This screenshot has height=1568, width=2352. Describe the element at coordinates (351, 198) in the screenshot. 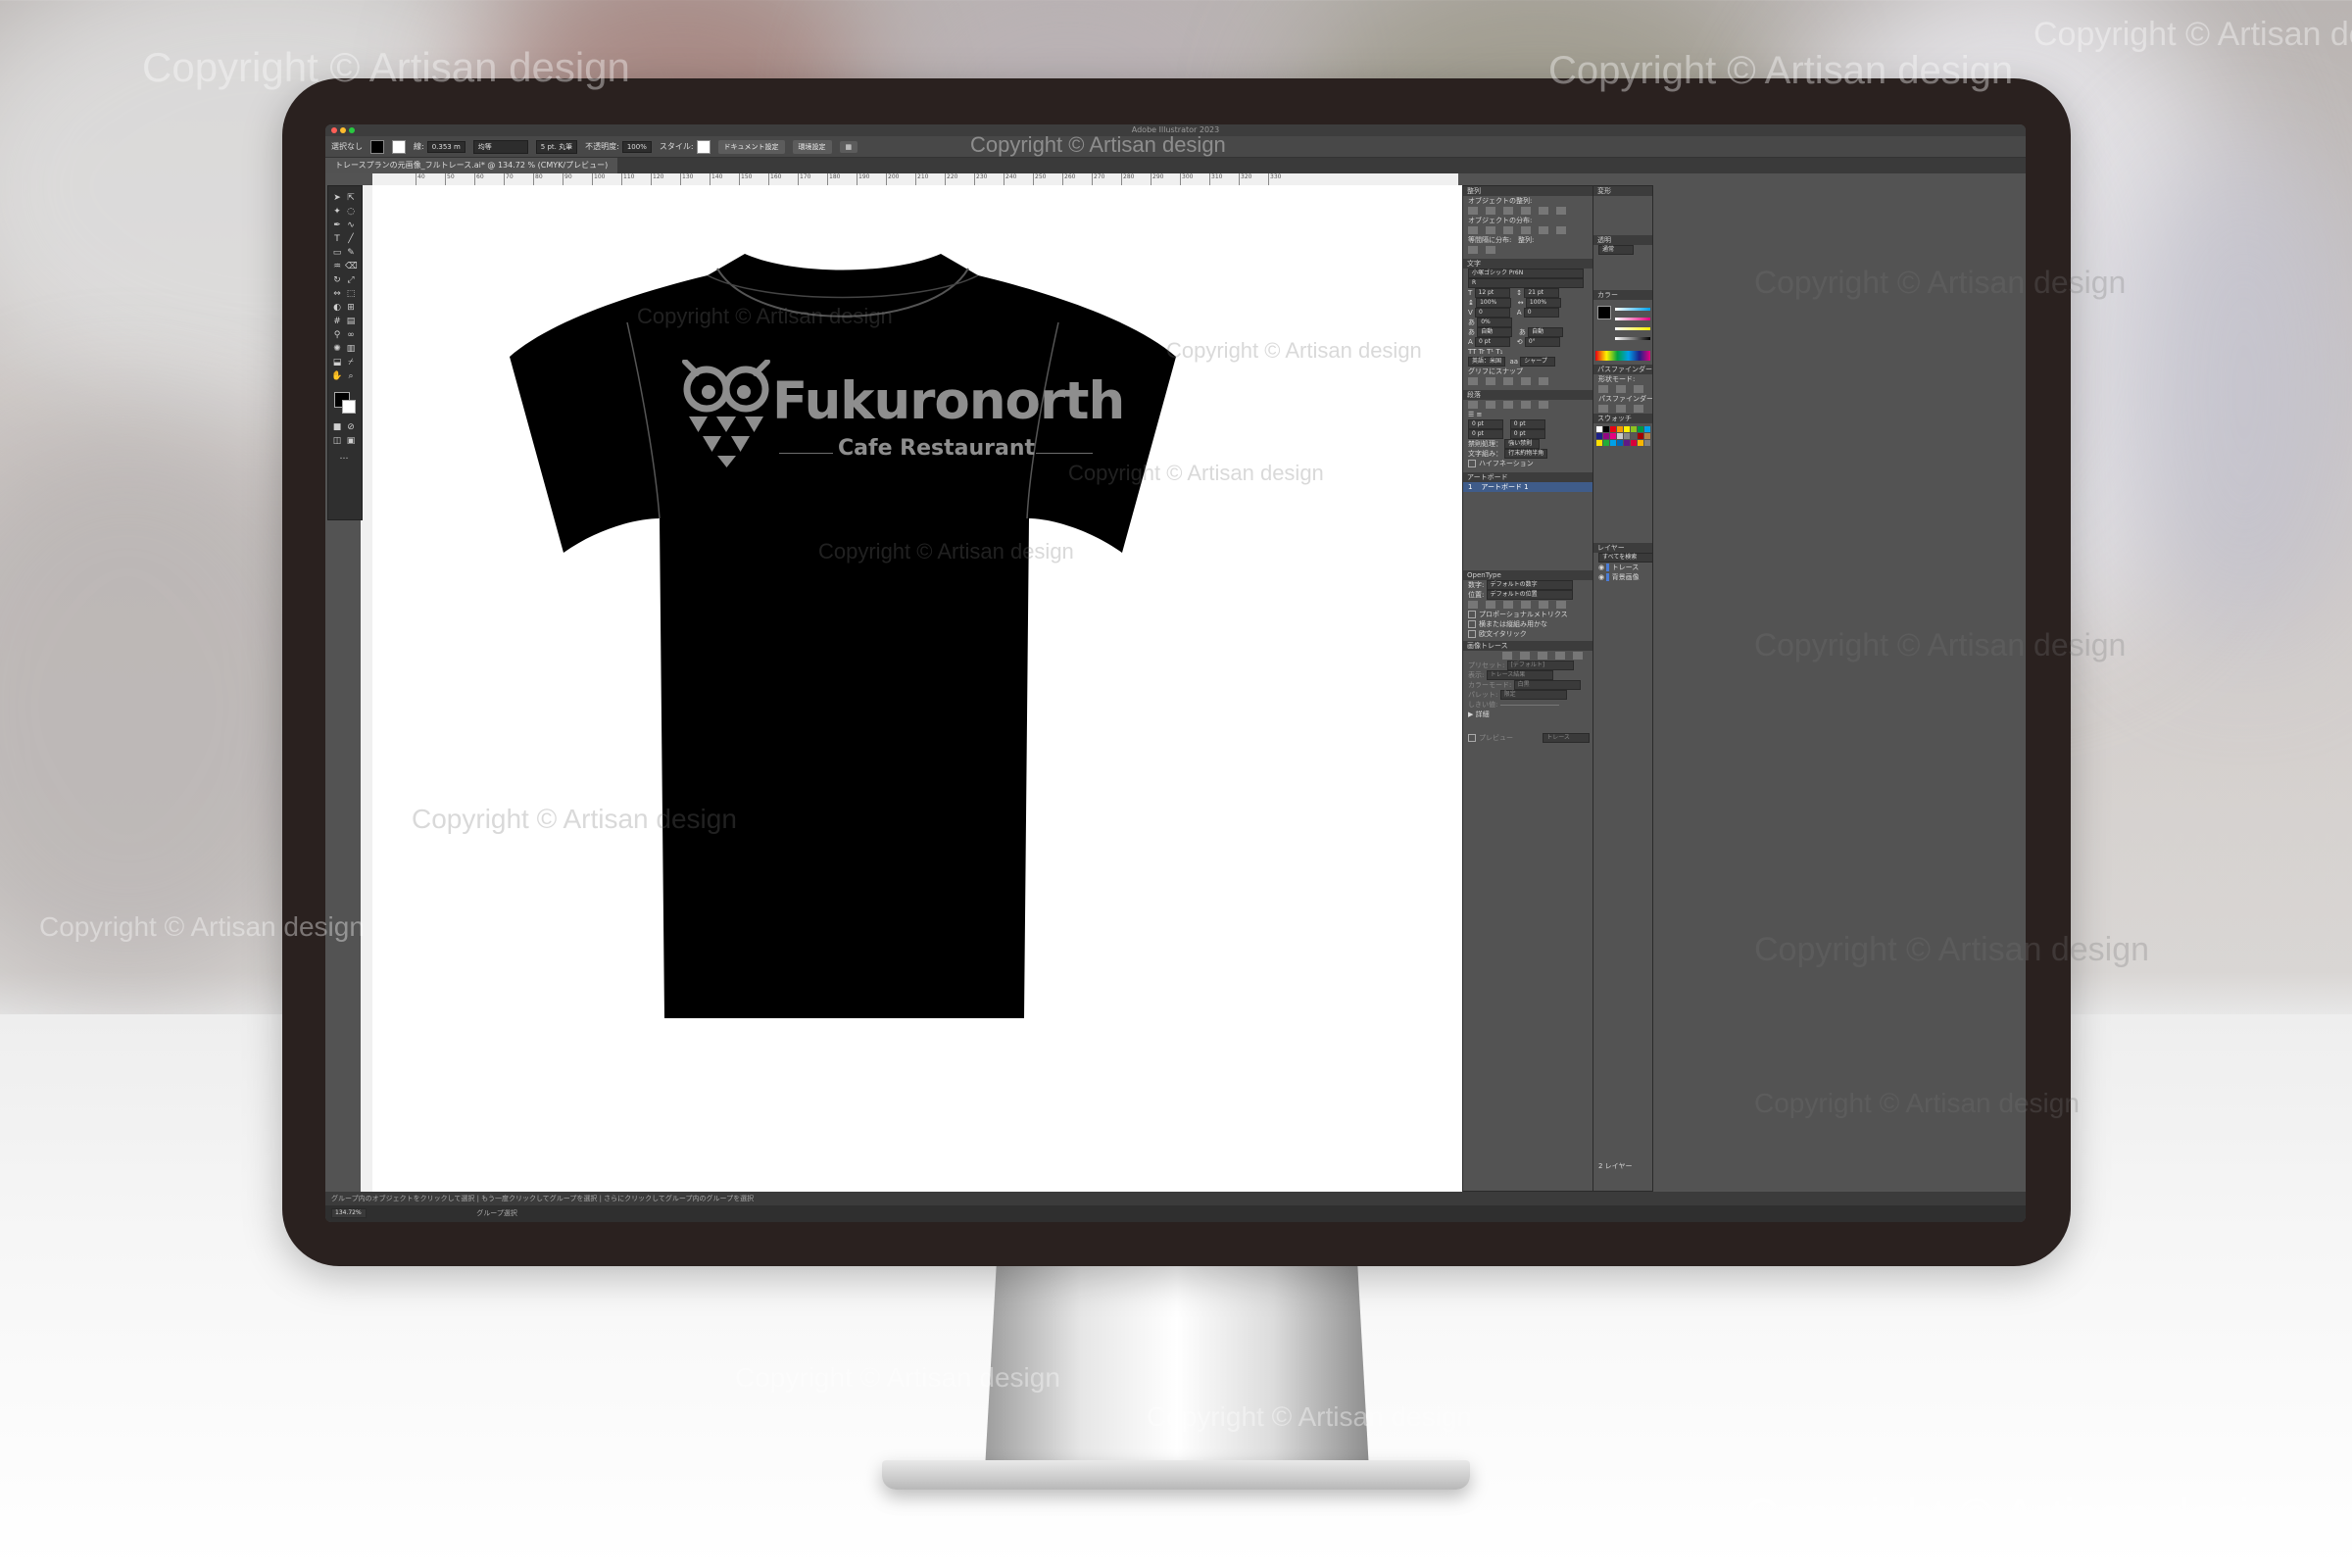

I see `direct-selection-tool-icon: ⇱` at that location.